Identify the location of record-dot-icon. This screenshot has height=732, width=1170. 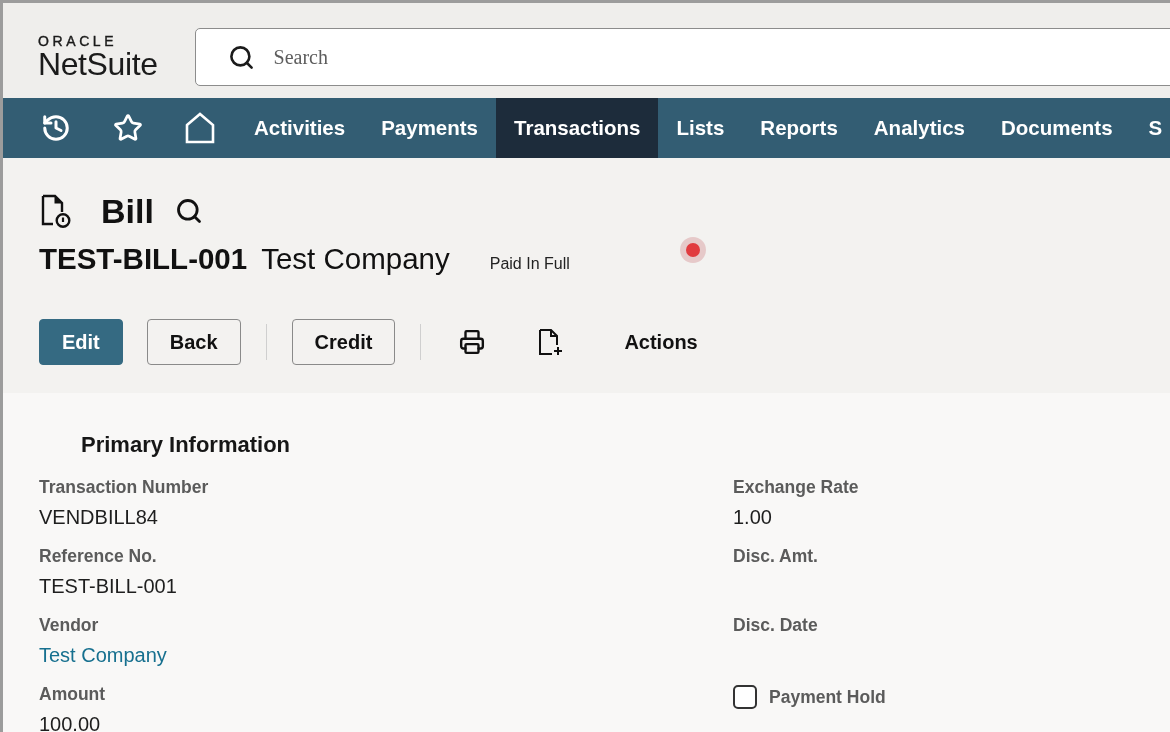
(693, 250).